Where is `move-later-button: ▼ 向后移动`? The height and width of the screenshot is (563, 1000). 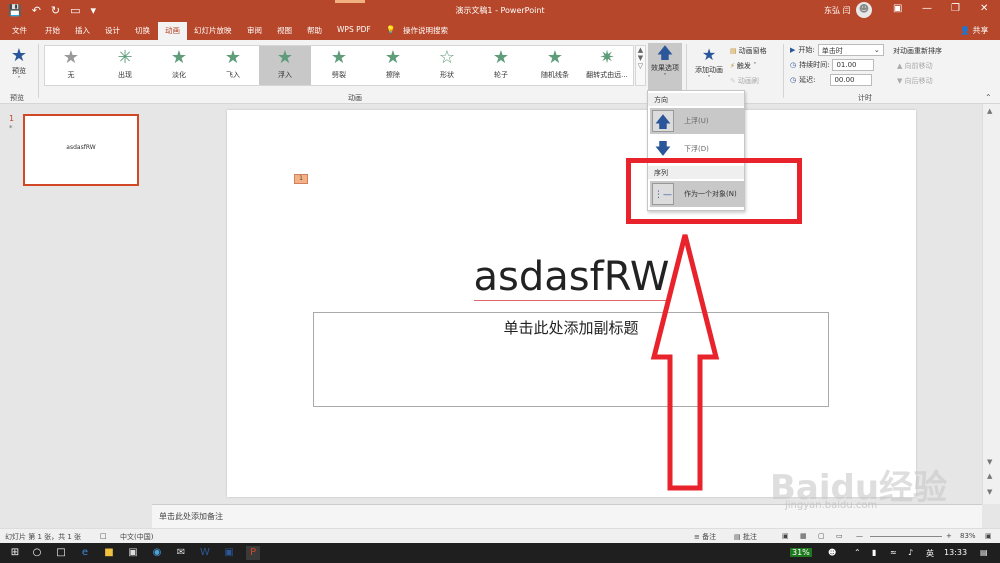 move-later-button: ▼ 向后移动 is located at coordinates (915, 81).